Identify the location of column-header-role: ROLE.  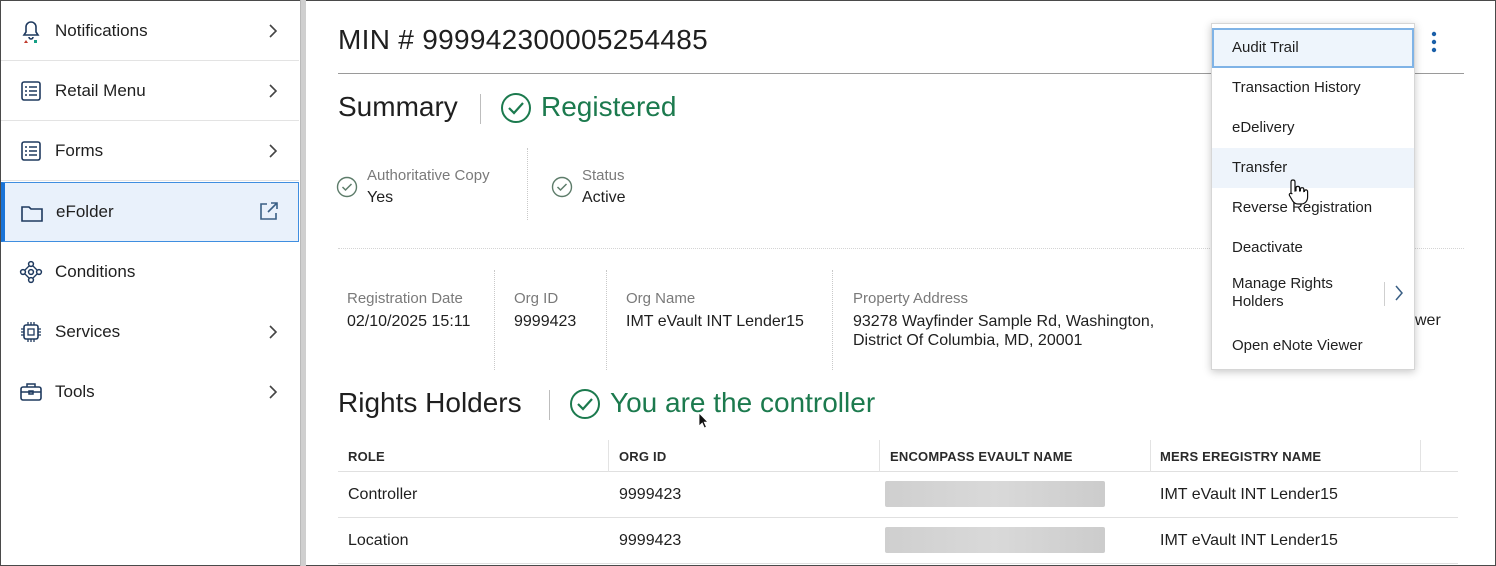
(366, 456).